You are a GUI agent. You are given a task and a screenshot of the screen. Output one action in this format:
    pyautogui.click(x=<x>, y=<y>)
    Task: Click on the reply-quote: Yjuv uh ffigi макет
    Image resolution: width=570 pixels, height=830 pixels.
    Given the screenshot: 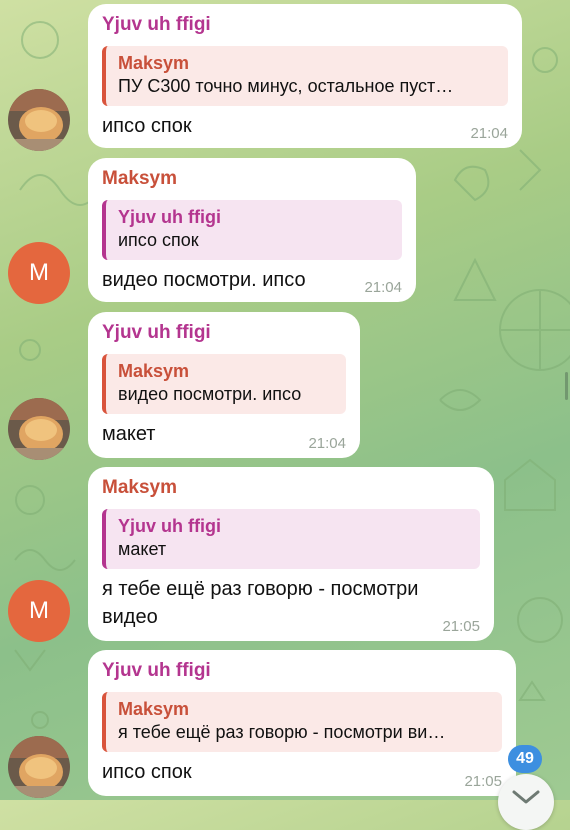 What is the action you would take?
    pyautogui.click(x=291, y=539)
    